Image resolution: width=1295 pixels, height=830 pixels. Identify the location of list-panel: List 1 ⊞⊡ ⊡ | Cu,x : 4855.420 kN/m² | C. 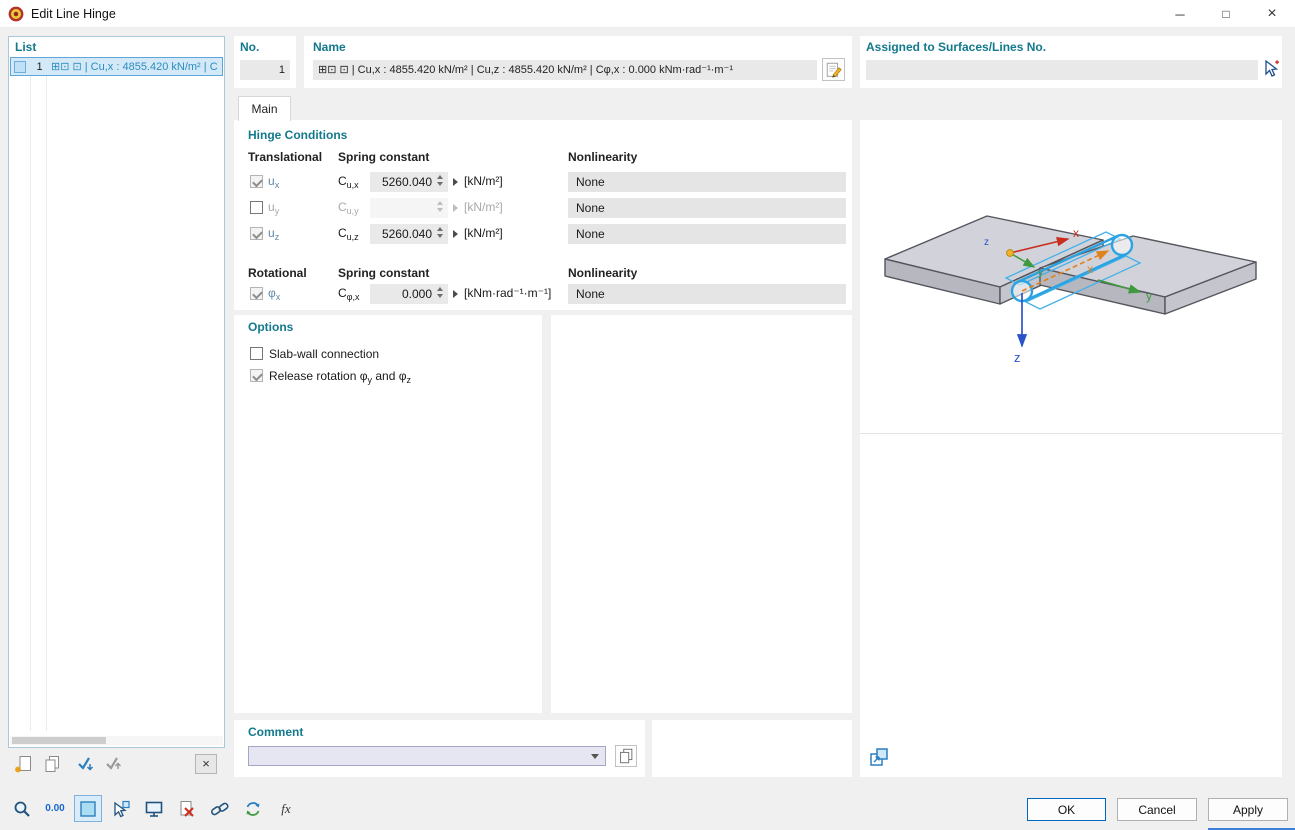
(116, 392).